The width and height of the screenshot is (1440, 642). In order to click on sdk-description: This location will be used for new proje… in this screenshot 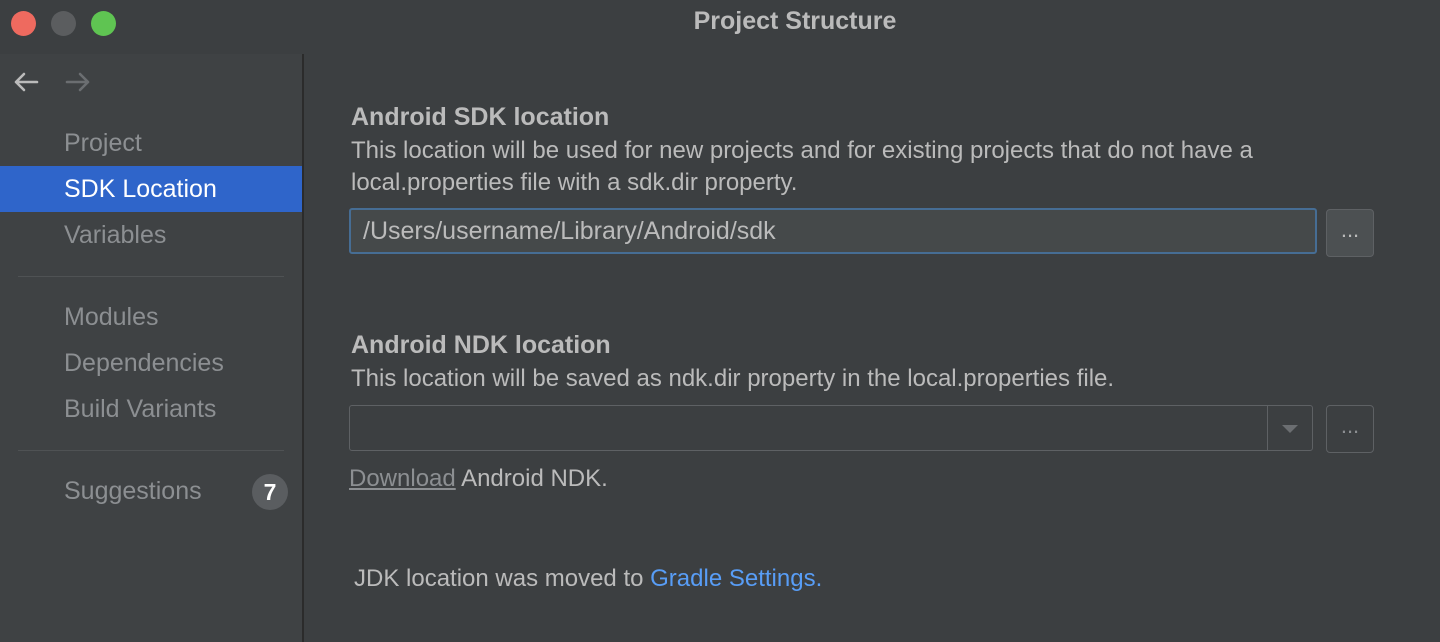, I will do `click(802, 166)`.